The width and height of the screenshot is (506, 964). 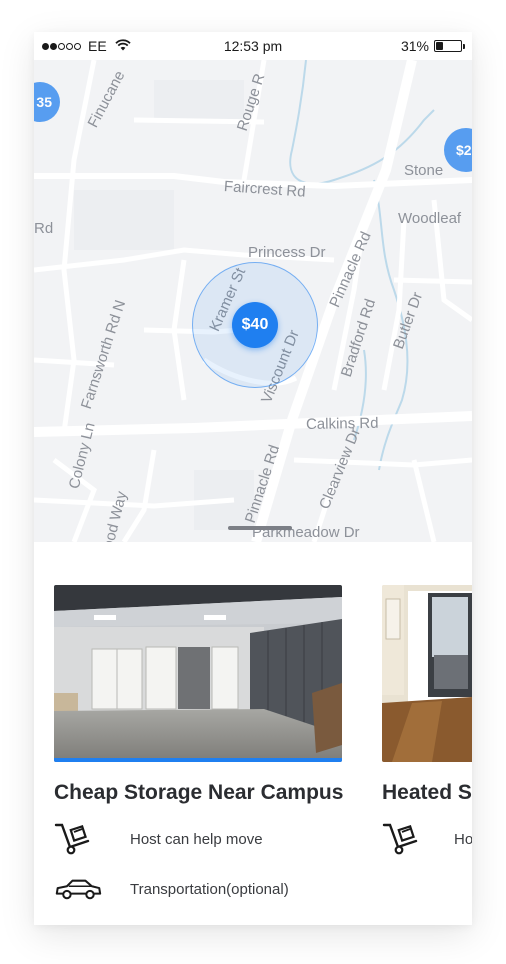 I want to click on listing-title: Heated S, so click(x=427, y=793).